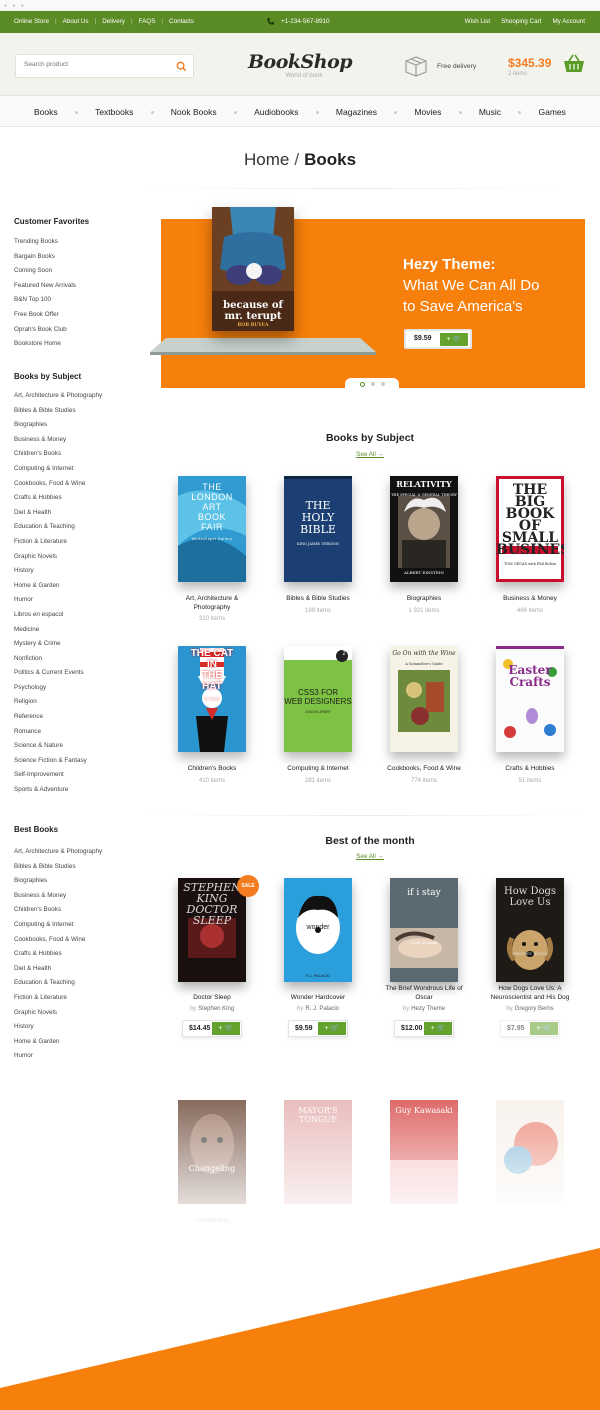  Describe the element at coordinates (79, 414) in the screenshot. I see `sidebar-link-subject: Bibles & Bible Studies` at that location.